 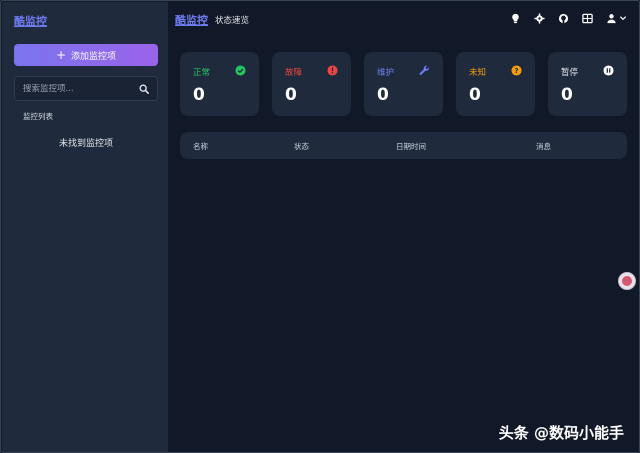 What do you see at coordinates (61, 55) in the screenshot?
I see `plus-icon: +` at bounding box center [61, 55].